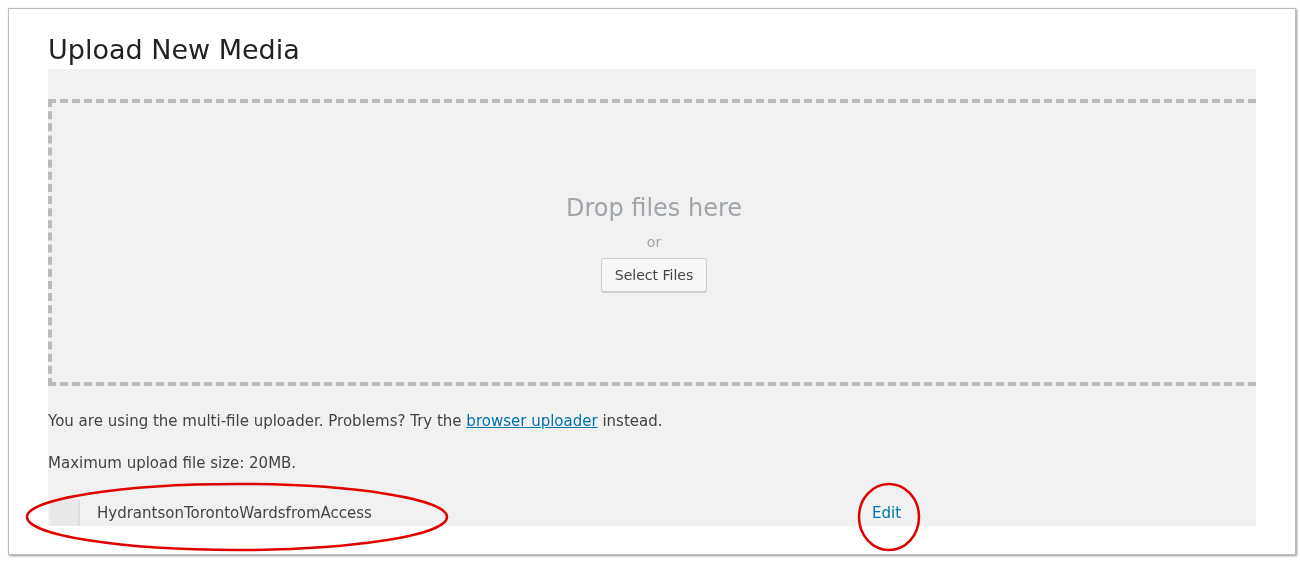 The height and width of the screenshot is (561, 1300). I want to click on browser-uploader-link: browser uploader, so click(532, 421).